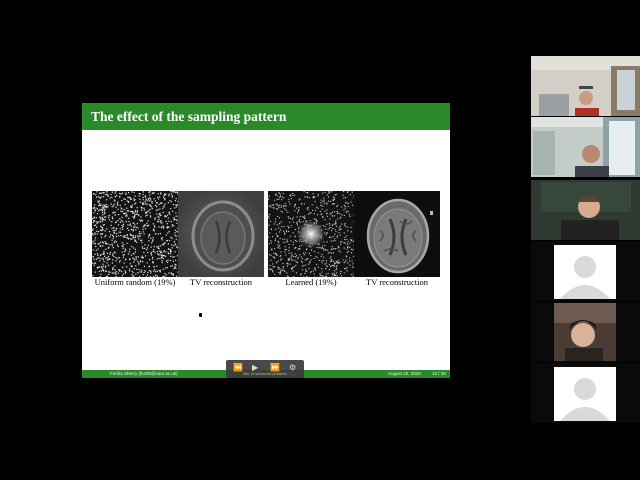 The height and width of the screenshot is (480, 640). What do you see at coordinates (238, 367) in the screenshot?
I see `rewind-icon: ⏪` at bounding box center [238, 367].